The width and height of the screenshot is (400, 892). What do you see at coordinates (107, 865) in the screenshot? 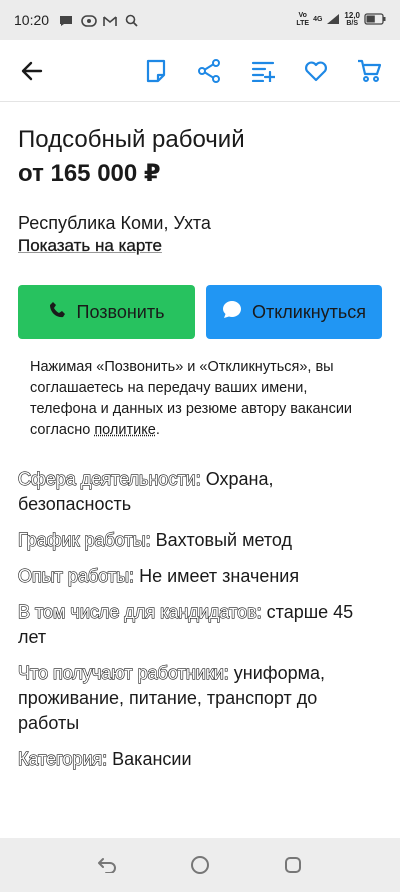
I see `back-nav-icon` at bounding box center [107, 865].